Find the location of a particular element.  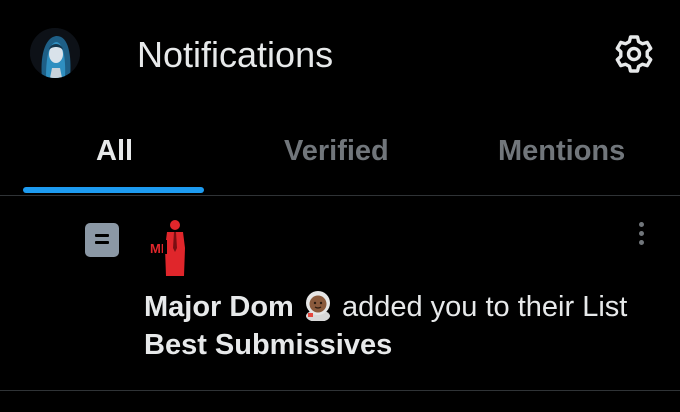

actor-avatar: MD is located at coordinates (173, 247).